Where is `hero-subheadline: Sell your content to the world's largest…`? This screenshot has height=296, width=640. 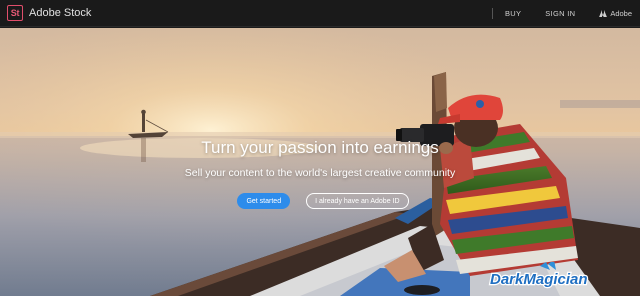
hero-subheadline: Sell your content to the world's largest… is located at coordinates (320, 173).